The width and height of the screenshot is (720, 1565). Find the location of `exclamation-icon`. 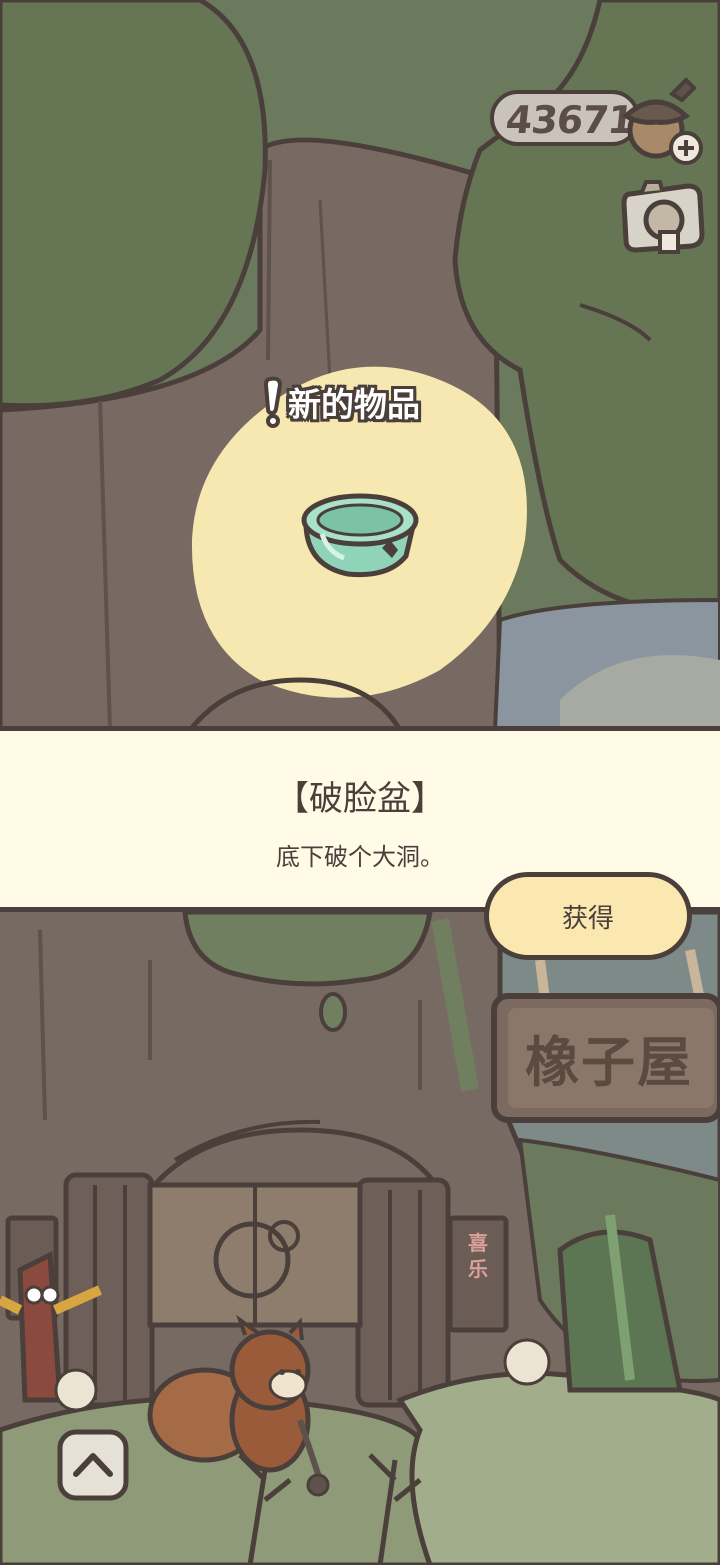

exclamation-icon is located at coordinates (273, 402).